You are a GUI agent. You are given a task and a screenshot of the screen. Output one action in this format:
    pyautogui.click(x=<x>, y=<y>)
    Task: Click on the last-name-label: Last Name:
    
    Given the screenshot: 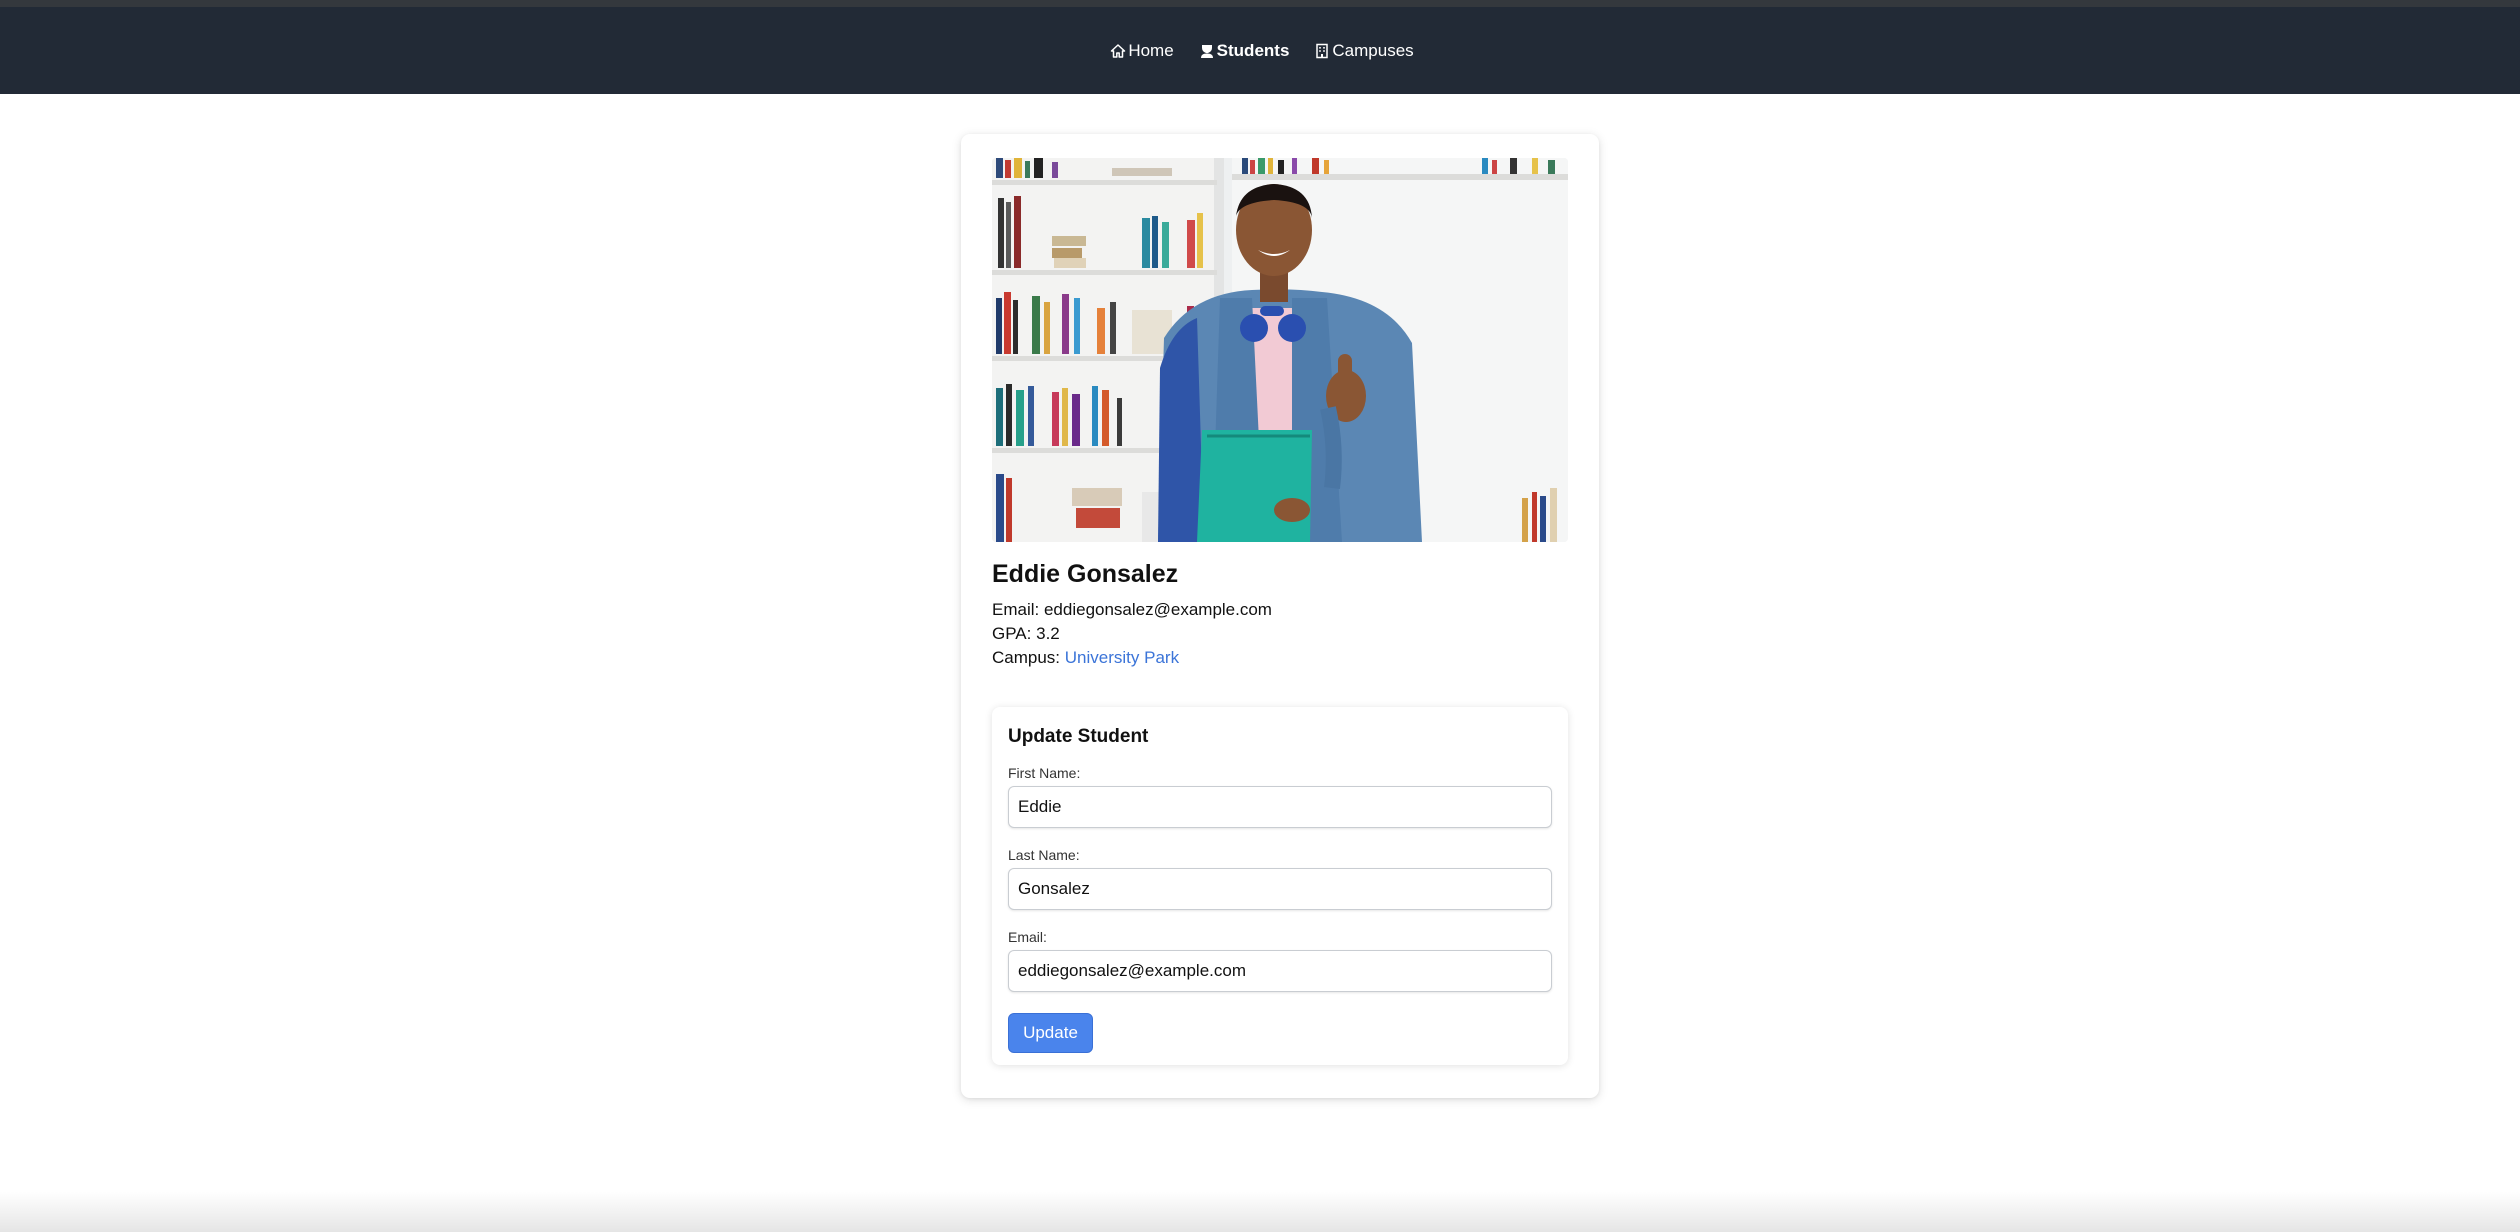 What is the action you would take?
    pyautogui.click(x=1044, y=855)
    